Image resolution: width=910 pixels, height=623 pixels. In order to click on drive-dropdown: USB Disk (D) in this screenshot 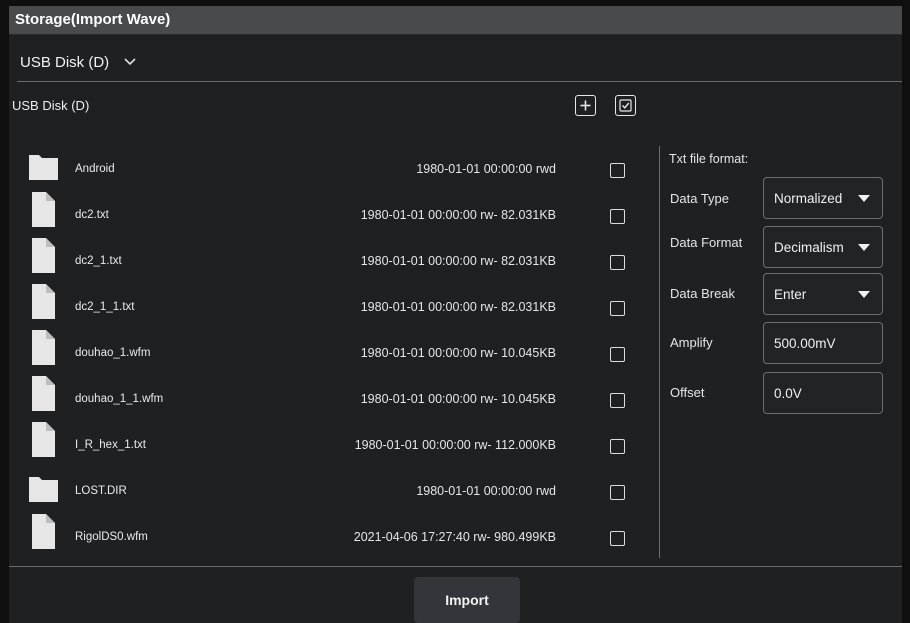, I will do `click(78, 62)`.